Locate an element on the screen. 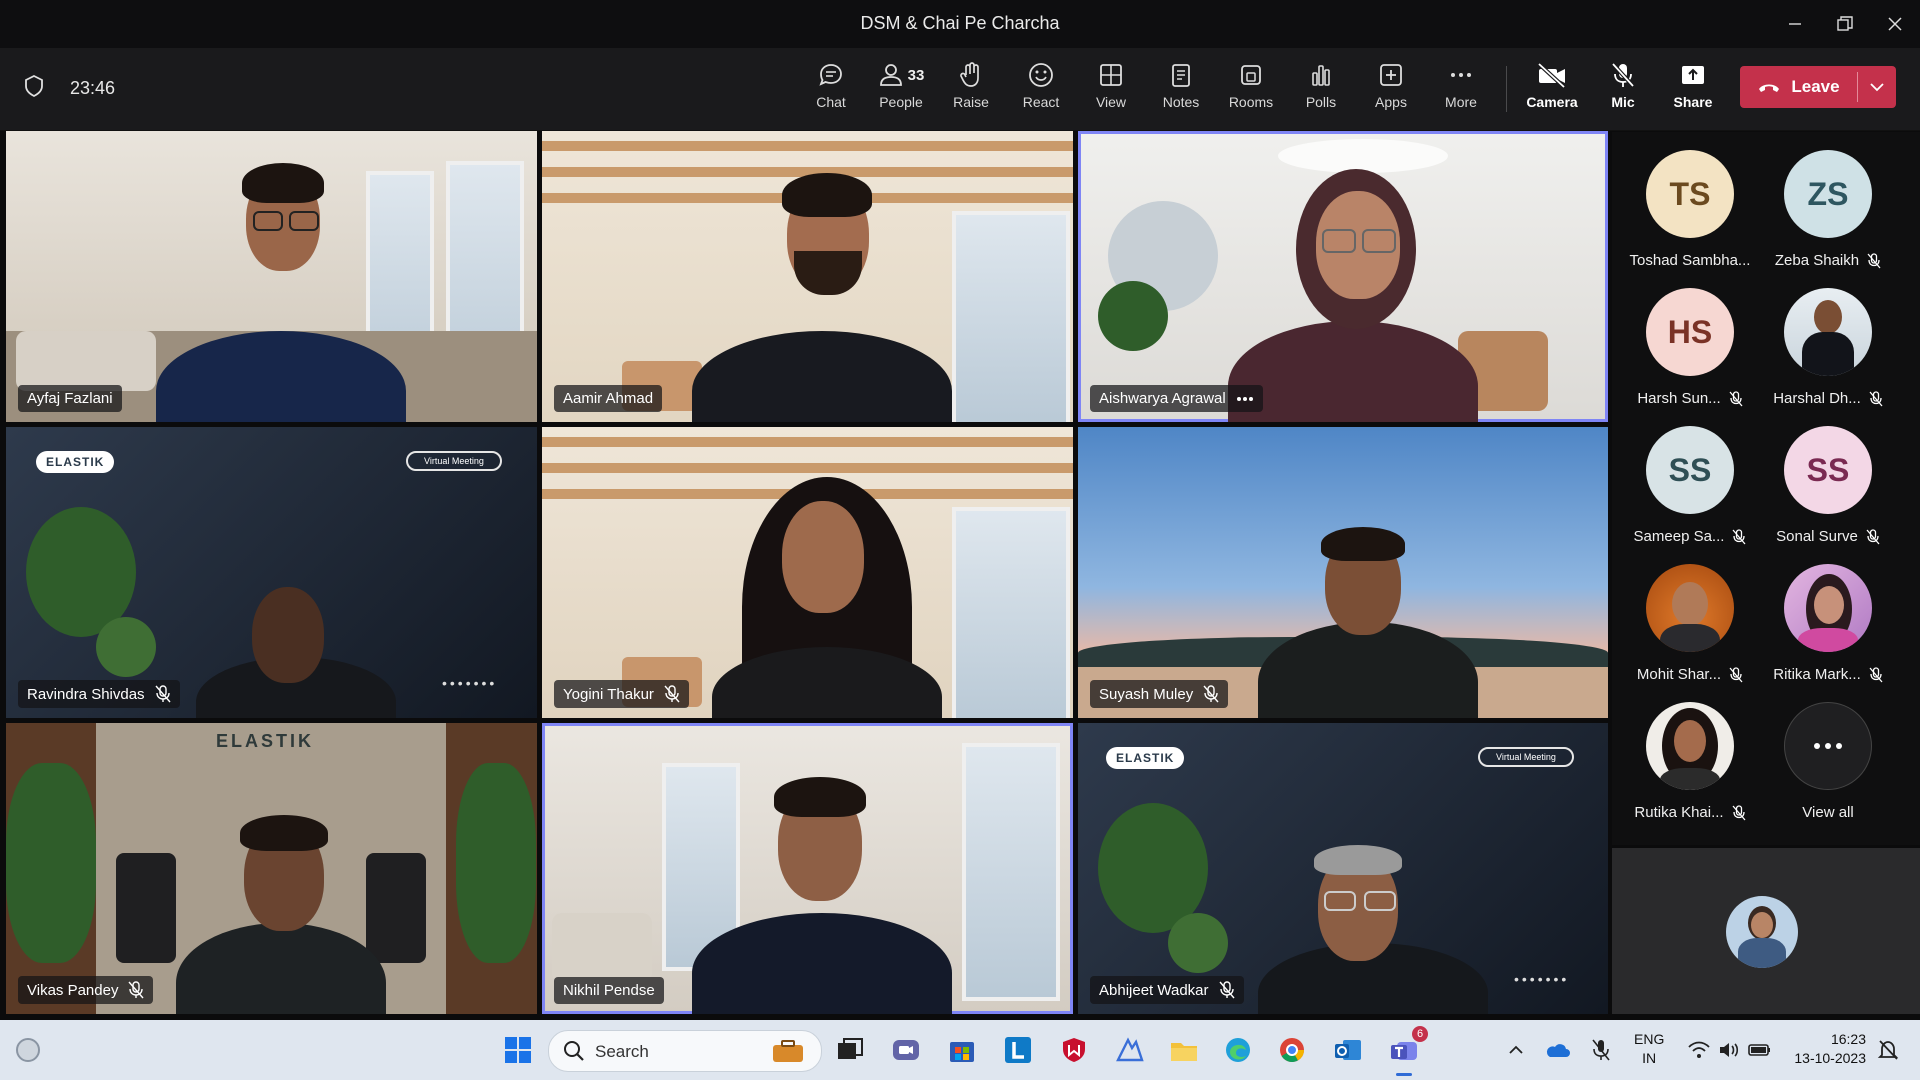 Image resolution: width=1920 pixels, height=1080 pixels. weather-widget is located at coordinates (28, 1050).